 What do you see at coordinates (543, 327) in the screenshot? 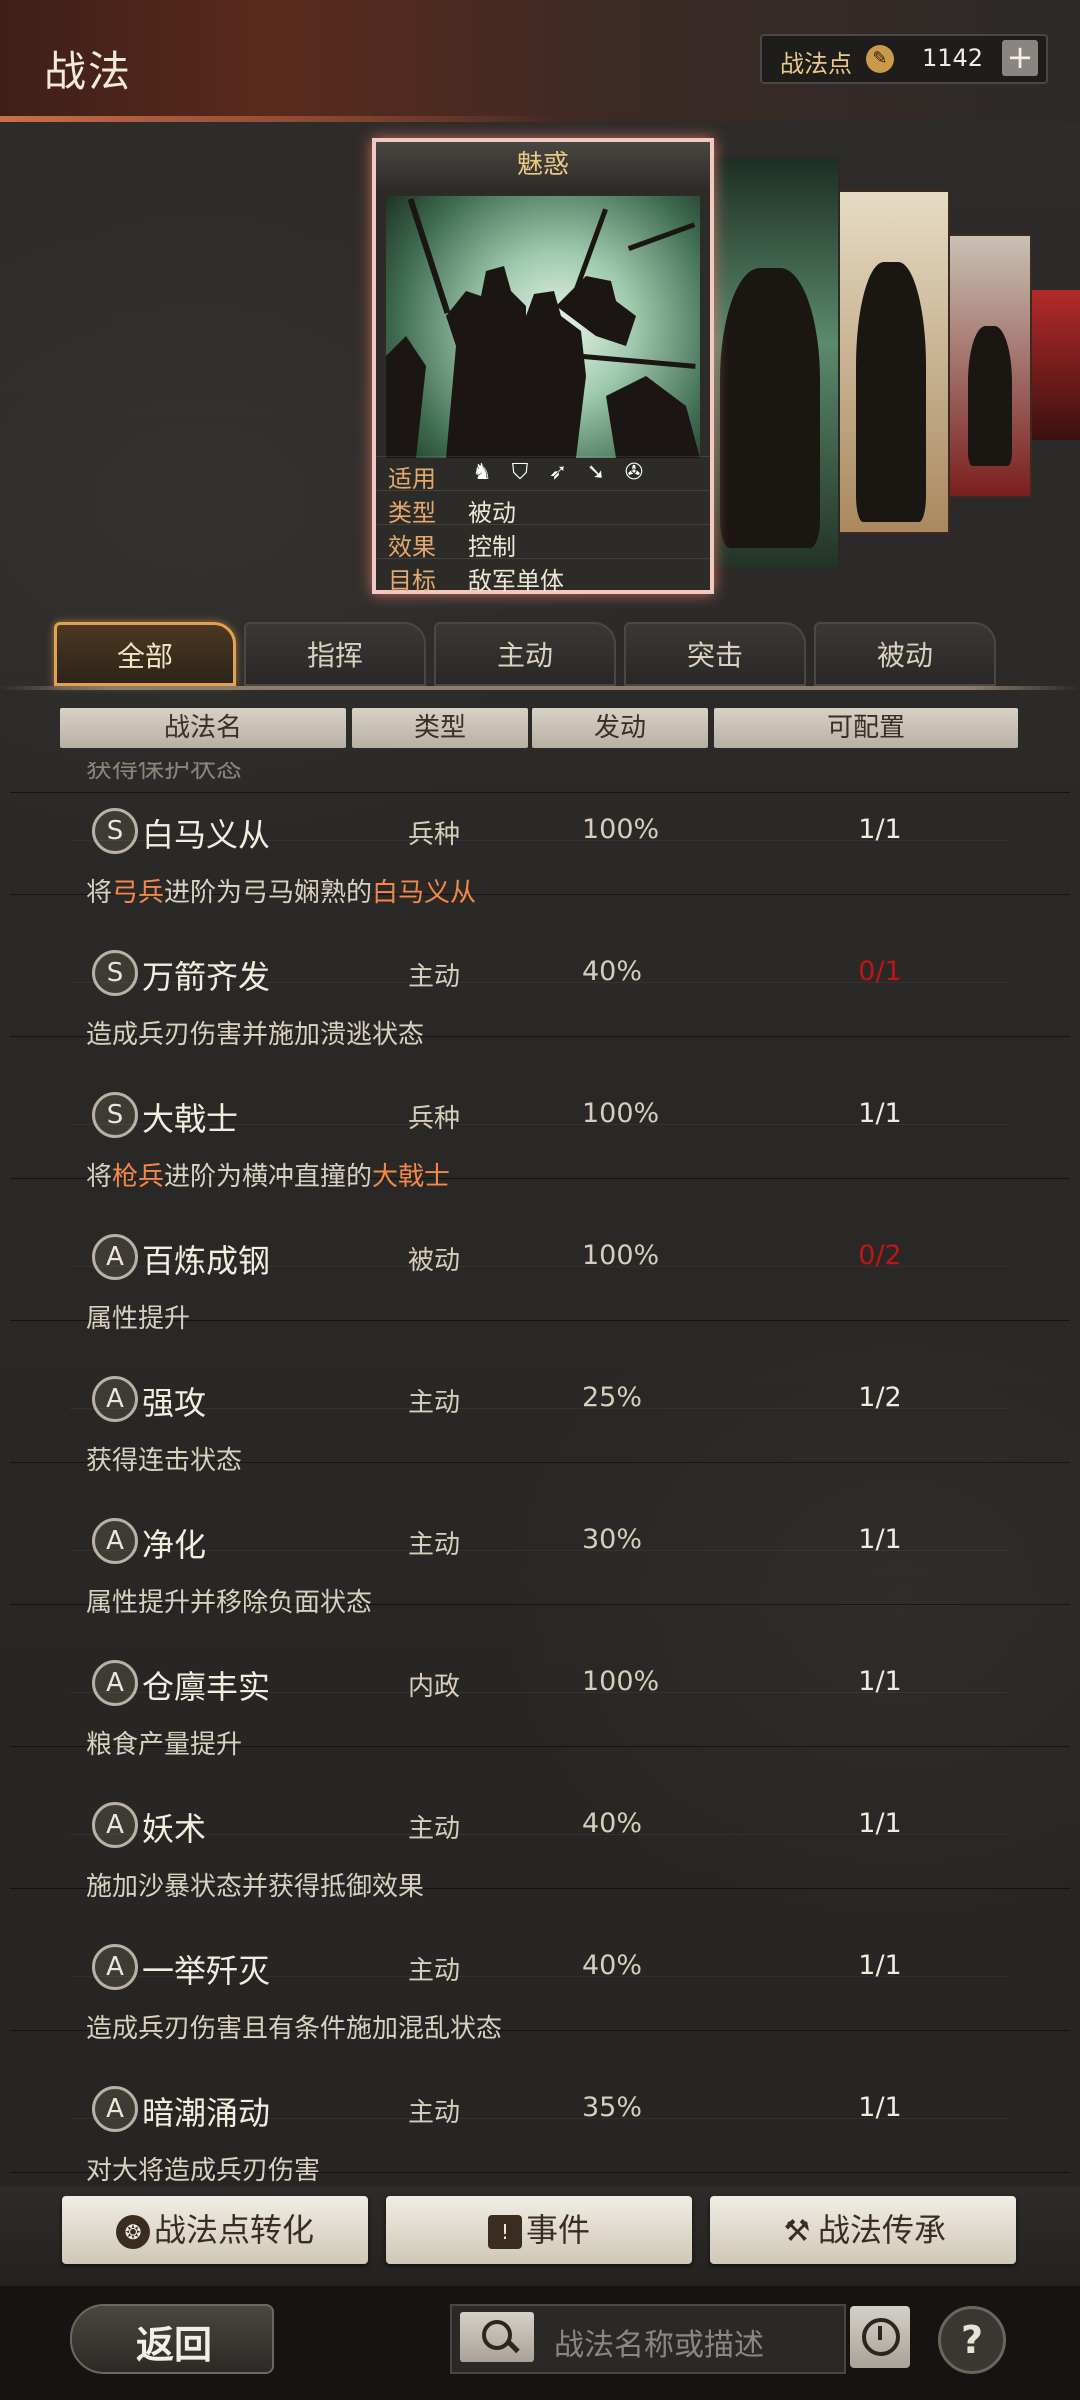
I see `card-artwork` at bounding box center [543, 327].